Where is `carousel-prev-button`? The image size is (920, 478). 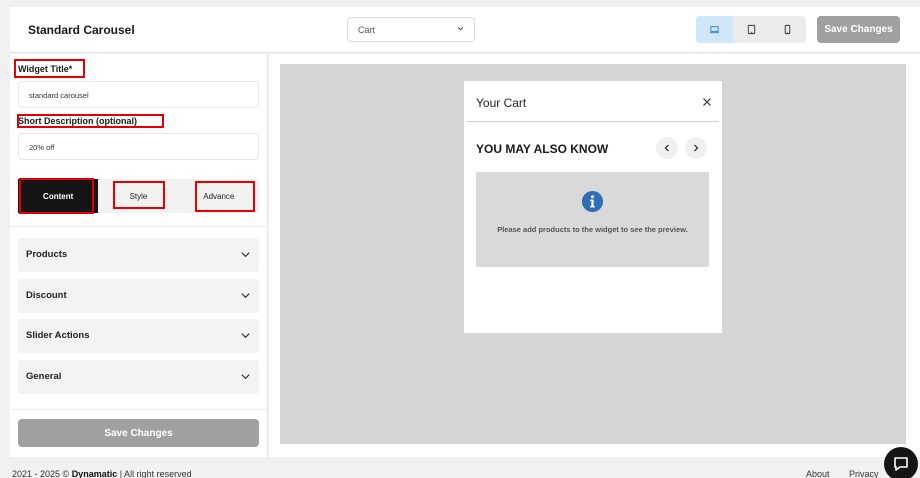
carousel-prev-button is located at coordinates (667, 148).